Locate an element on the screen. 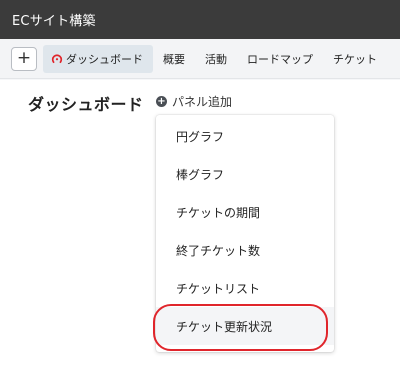 The width and height of the screenshot is (400, 390). tab-overview: 概要 is located at coordinates (174, 59).